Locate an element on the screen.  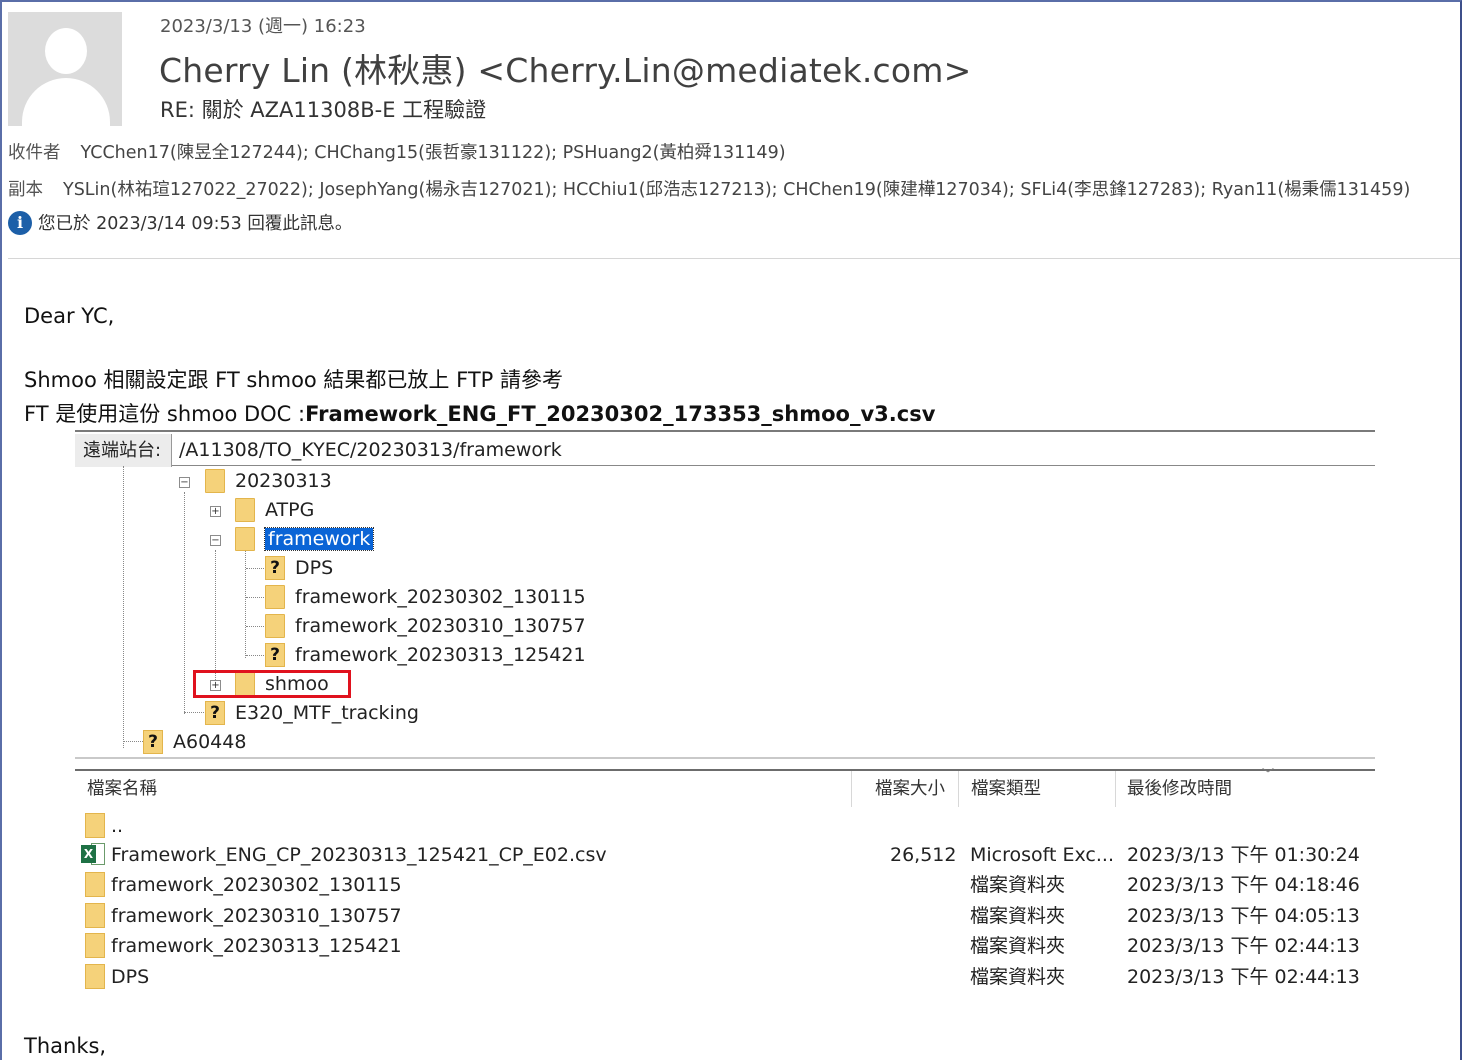
column-header-type: 檔案類型 is located at coordinates (1006, 789).